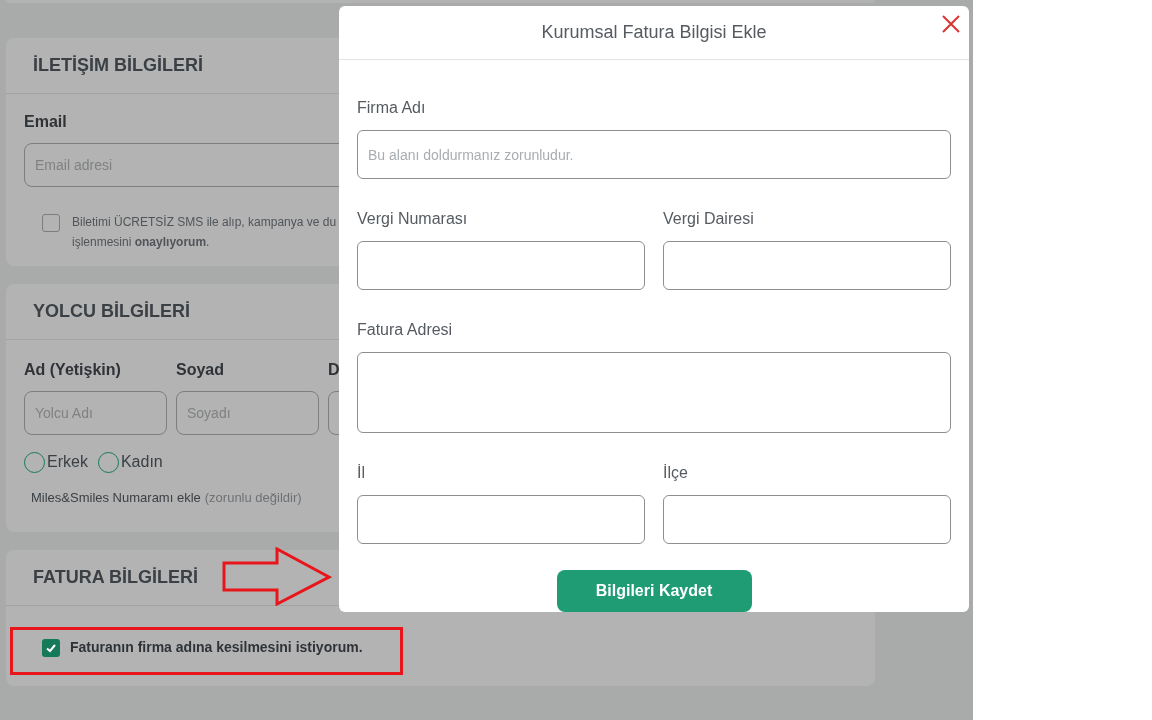 This screenshot has width=1152, height=720. Describe the element at coordinates (141, 462) in the screenshot. I see `radio-label: Kadın` at that location.